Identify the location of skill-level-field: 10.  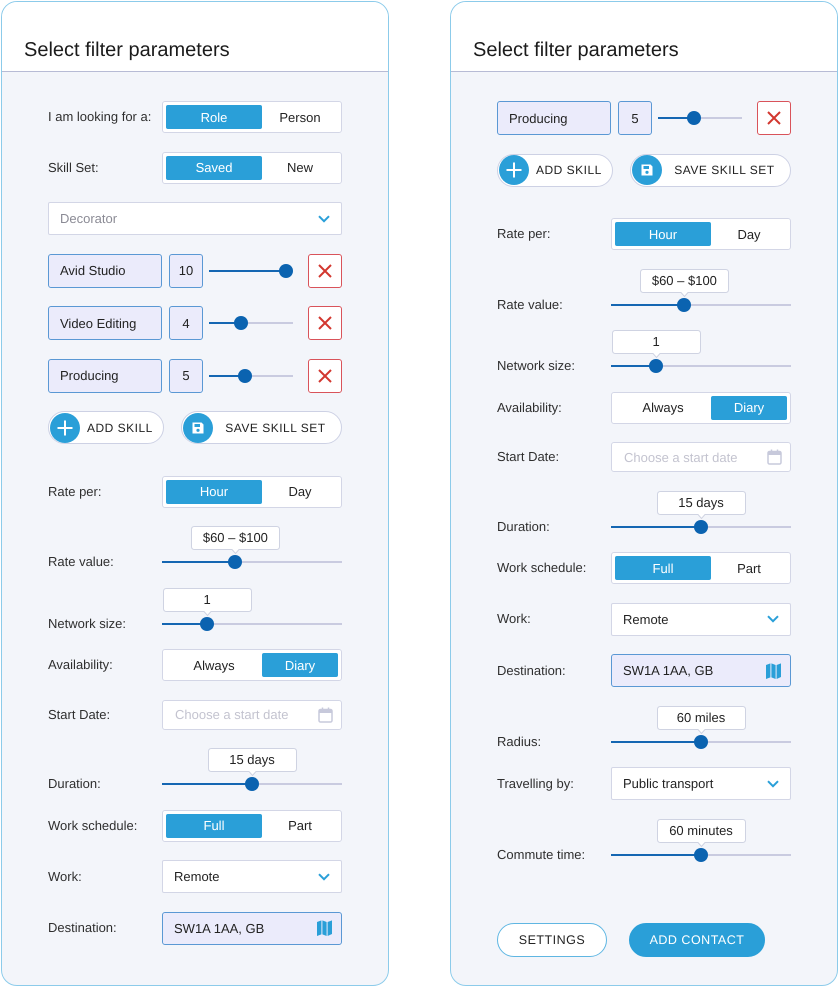
(186, 271).